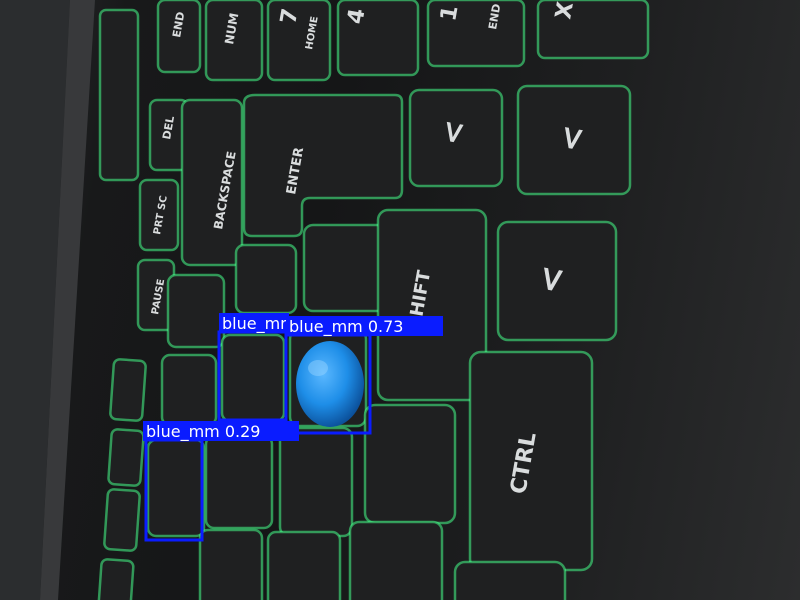  What do you see at coordinates (346, 327) in the screenshot?
I see `detection-label-2: blue_mm 0.73` at bounding box center [346, 327].